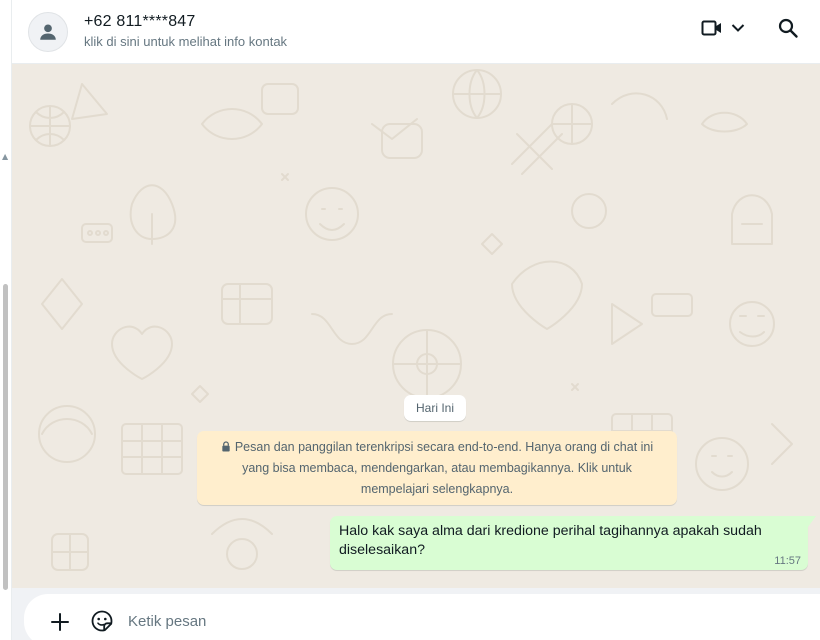  Describe the element at coordinates (185, 22) in the screenshot. I see `contact-name: +62 811****847` at that location.